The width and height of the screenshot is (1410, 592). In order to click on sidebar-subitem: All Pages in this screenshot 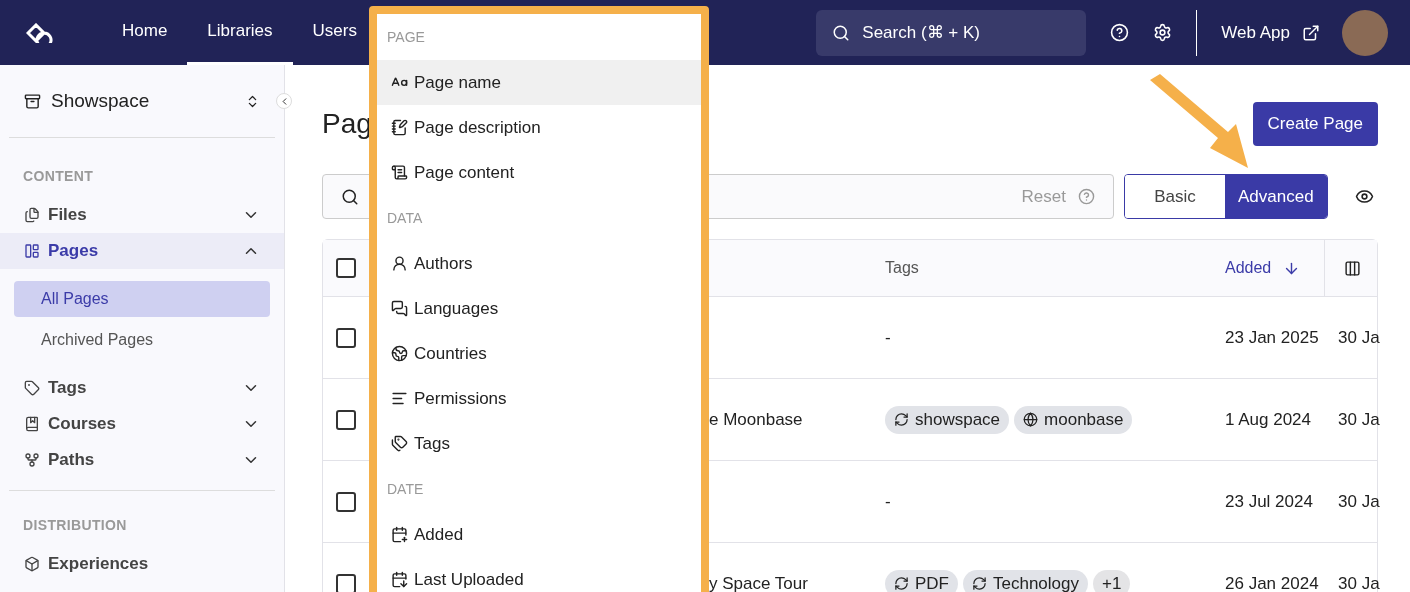, I will do `click(142, 299)`.